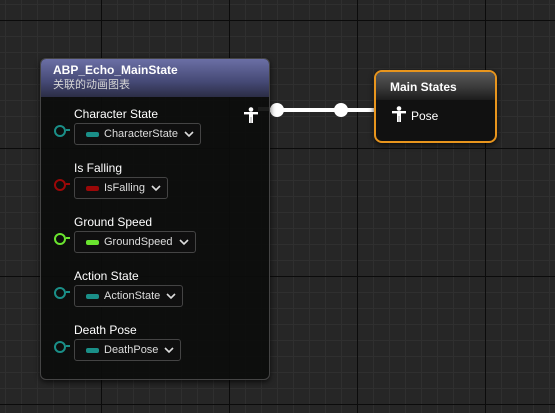 This screenshot has height=413, width=555. I want to click on node-header: Main States, so click(435, 86).